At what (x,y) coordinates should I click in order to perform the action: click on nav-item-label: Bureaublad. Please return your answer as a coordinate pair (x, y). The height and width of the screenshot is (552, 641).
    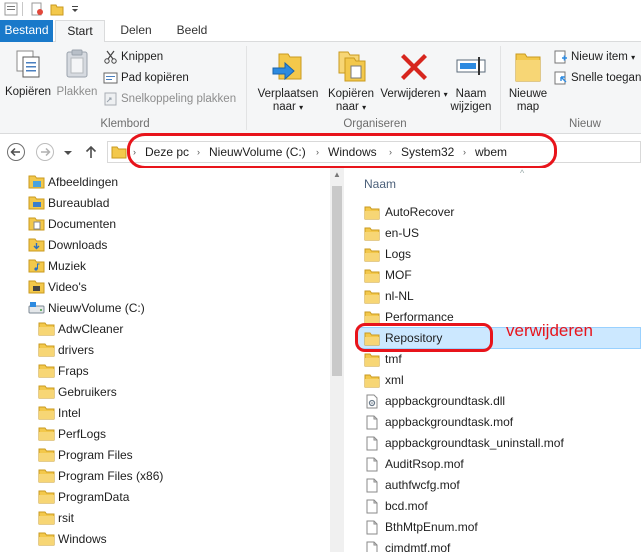
    Looking at the image, I should click on (79, 203).